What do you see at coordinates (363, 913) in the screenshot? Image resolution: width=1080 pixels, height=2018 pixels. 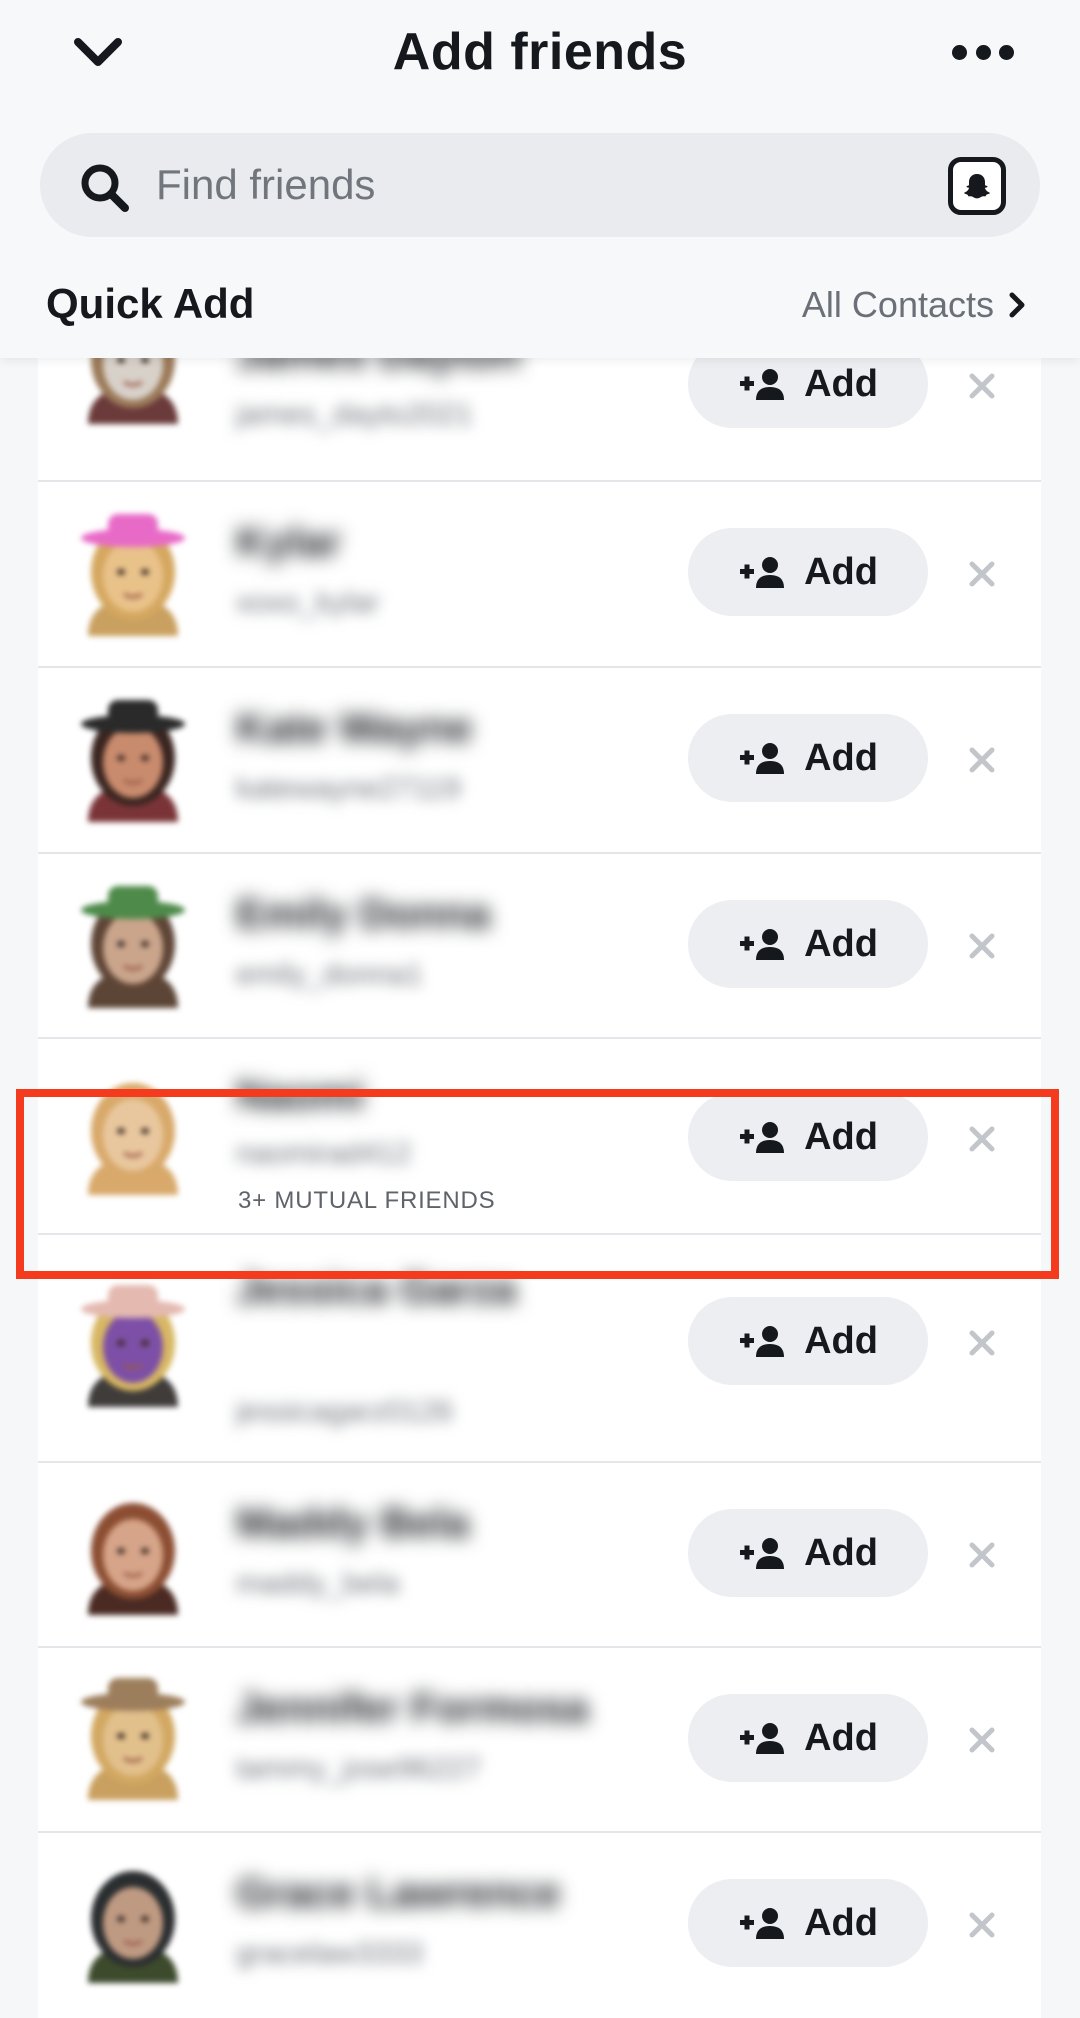 I see `friend-name: Emily Donna` at bounding box center [363, 913].